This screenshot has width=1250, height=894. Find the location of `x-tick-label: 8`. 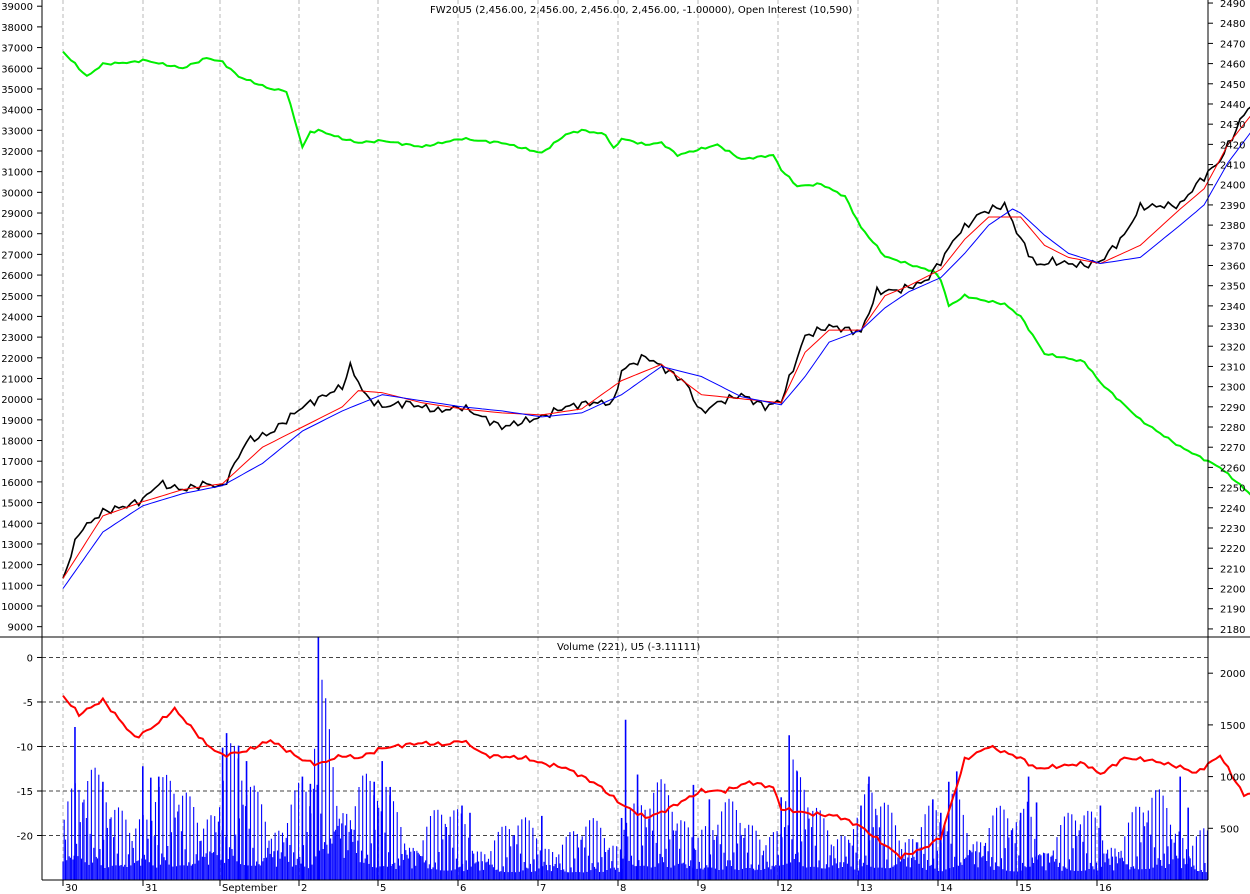

x-tick-label: 8 is located at coordinates (623, 888).